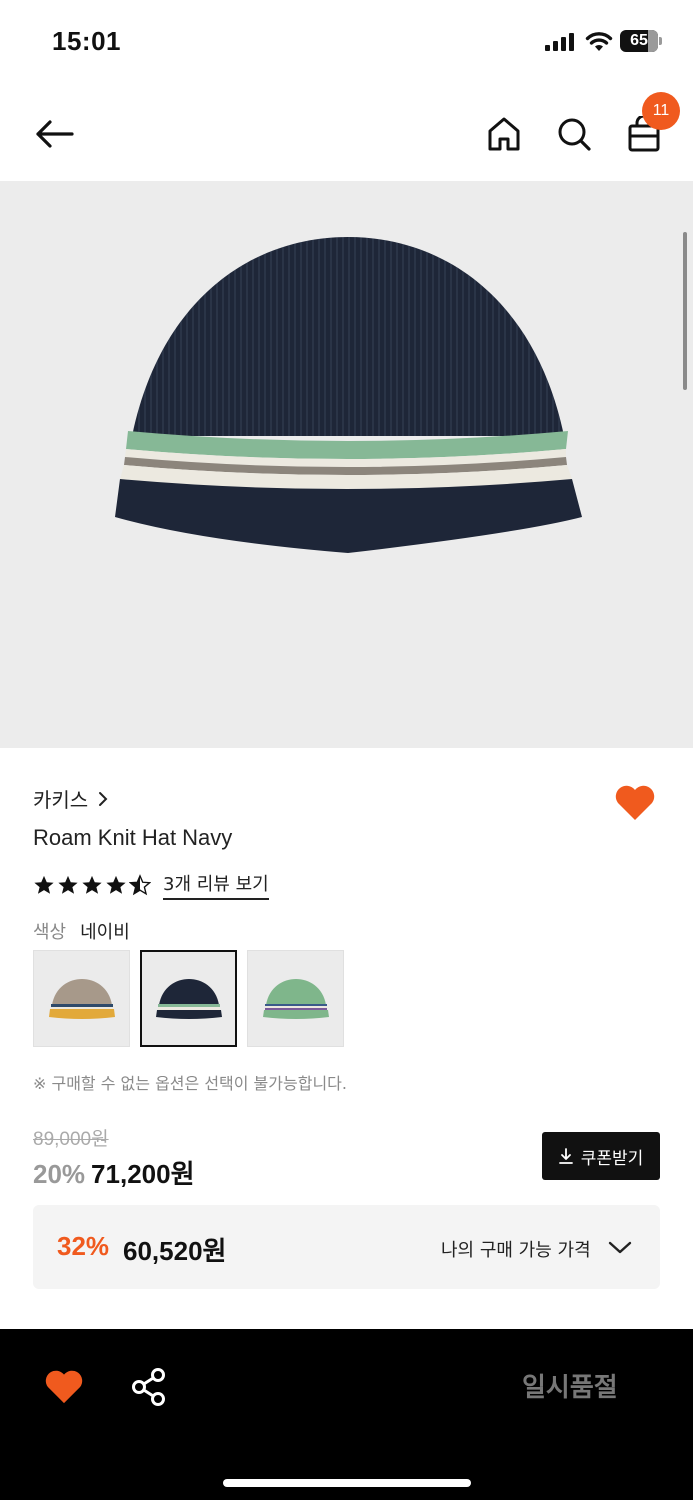  Describe the element at coordinates (346, 42) in the screenshot. I see `status-bar: 15:01 65` at that location.